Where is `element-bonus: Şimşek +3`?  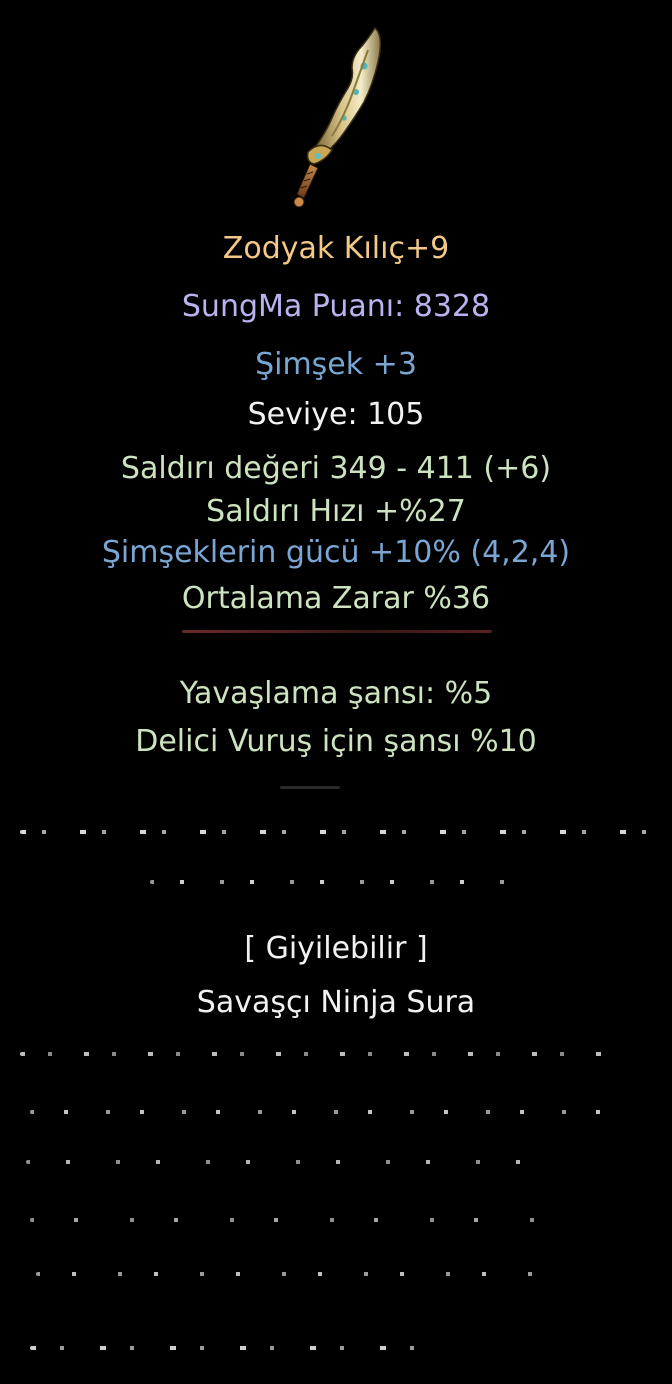
element-bonus: Şimşek +3 is located at coordinates (336, 364).